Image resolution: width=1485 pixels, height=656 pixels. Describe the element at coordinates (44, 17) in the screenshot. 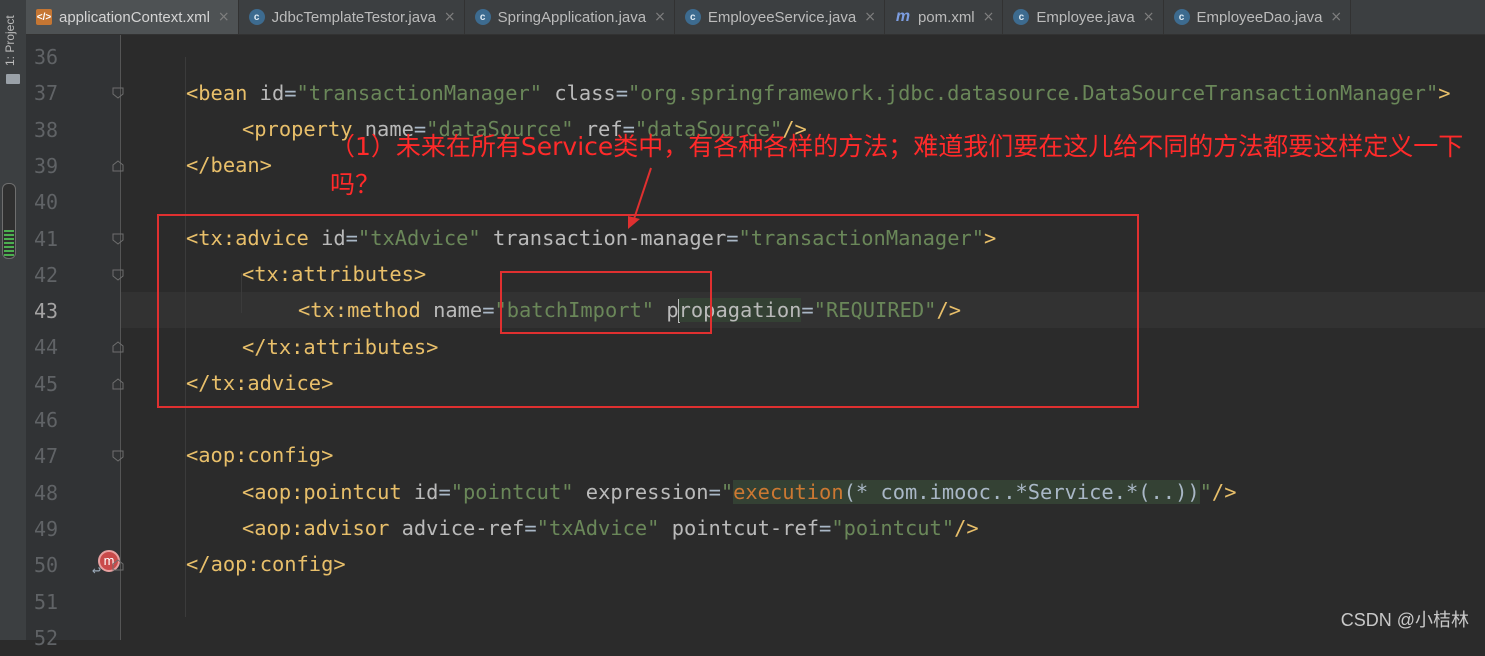

I see `xml-file-icon: </>` at that location.